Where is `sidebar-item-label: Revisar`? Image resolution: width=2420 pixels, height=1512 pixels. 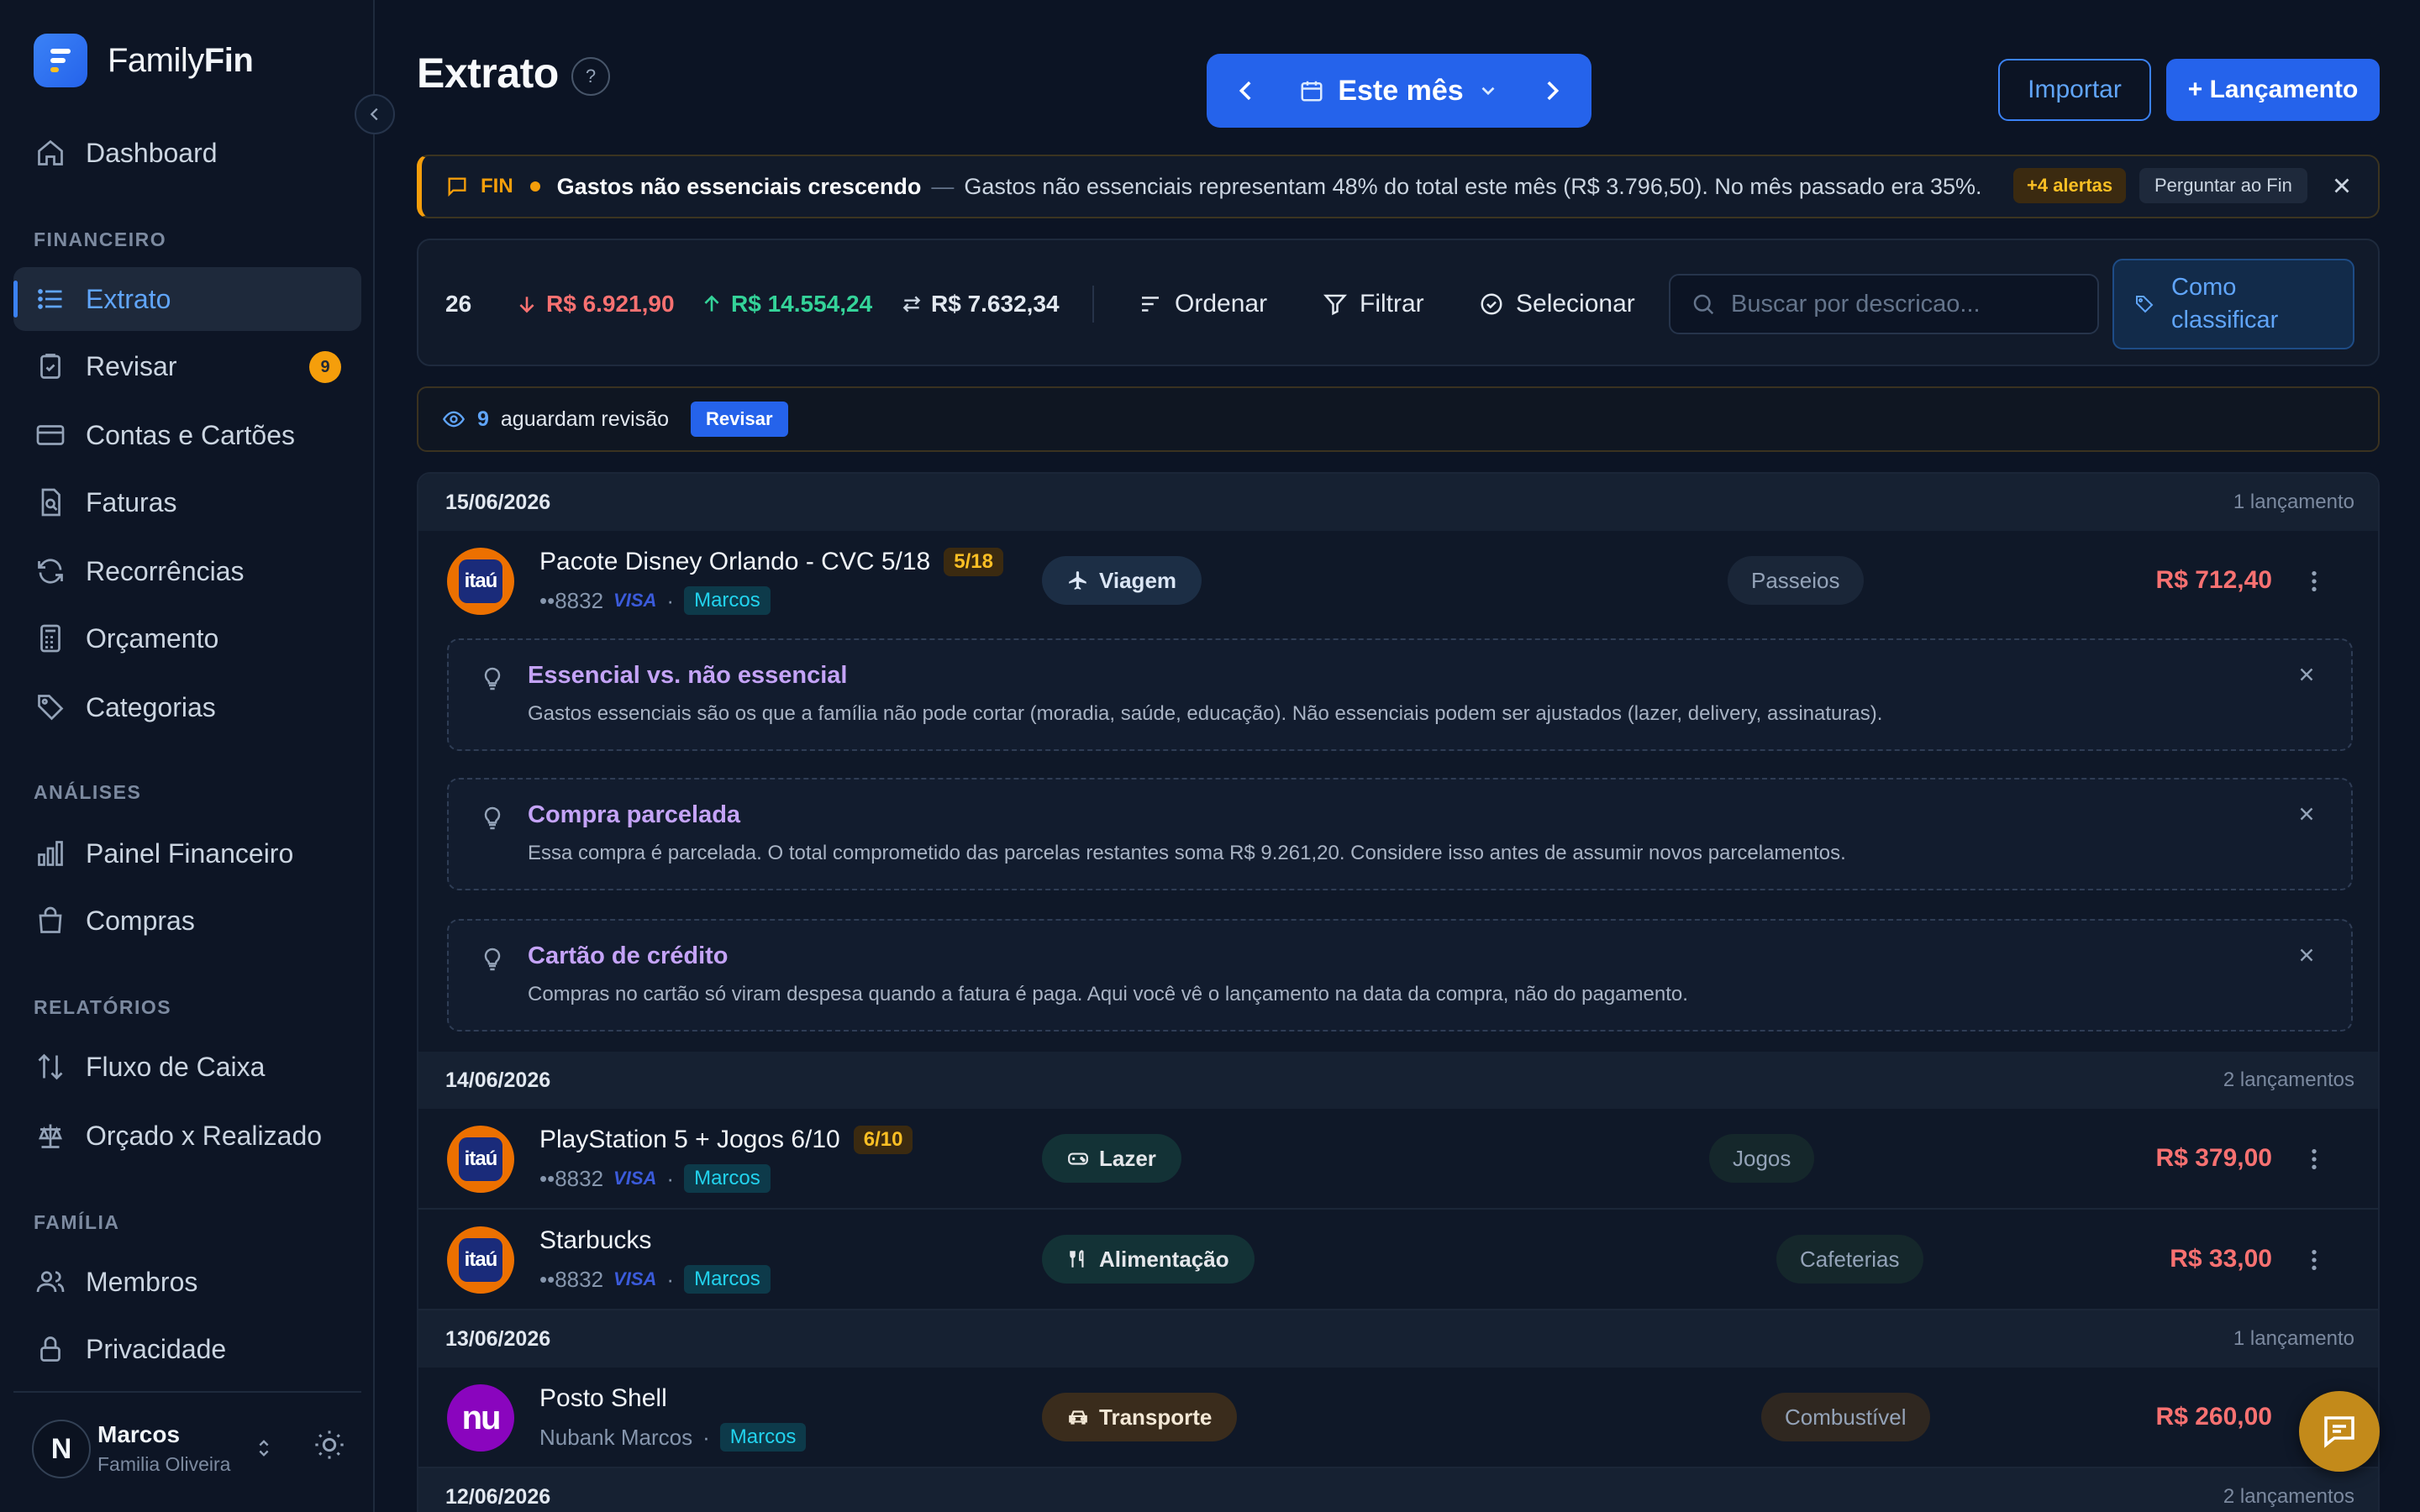 sidebar-item-label: Revisar is located at coordinates (131, 365).